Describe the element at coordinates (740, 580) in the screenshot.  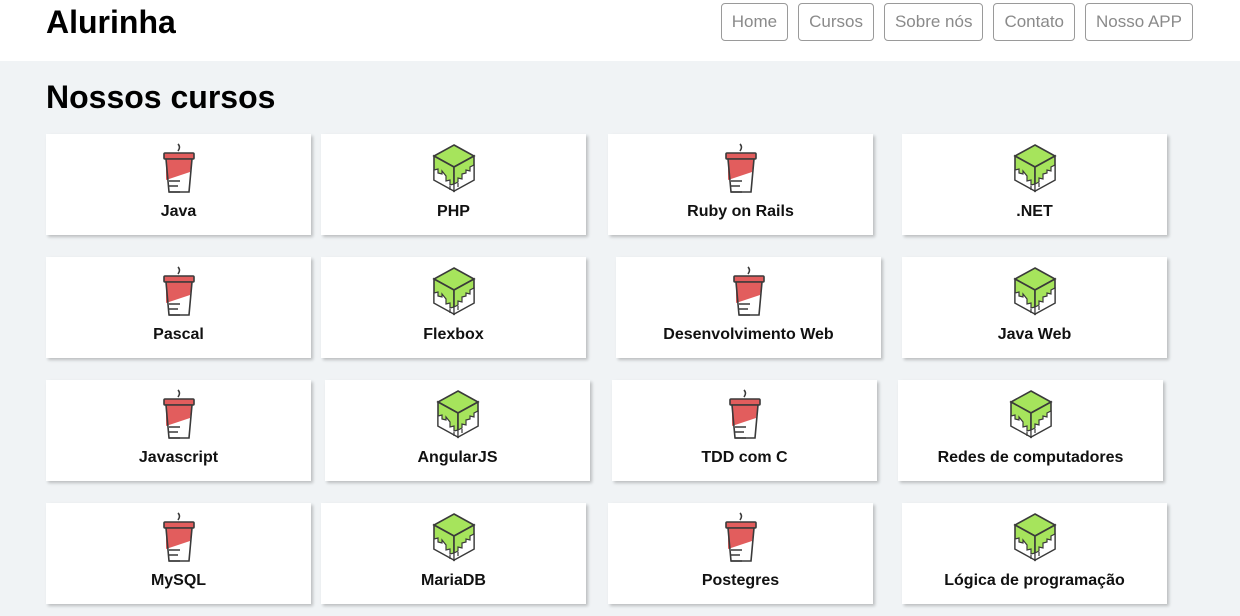
I see `course-card-label: Postegres` at that location.